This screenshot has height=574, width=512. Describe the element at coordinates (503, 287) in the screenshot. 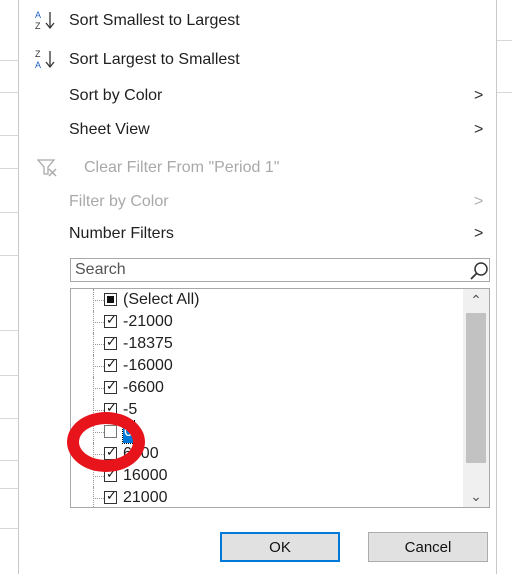

I see `background-sheet-right` at that location.